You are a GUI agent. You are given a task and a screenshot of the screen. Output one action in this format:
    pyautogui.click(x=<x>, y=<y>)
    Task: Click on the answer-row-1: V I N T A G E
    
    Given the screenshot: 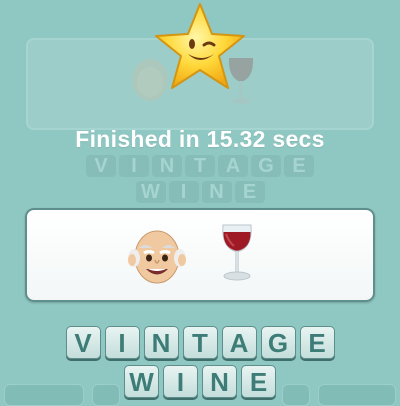 What is the action you would take?
    pyautogui.click(x=200, y=342)
    